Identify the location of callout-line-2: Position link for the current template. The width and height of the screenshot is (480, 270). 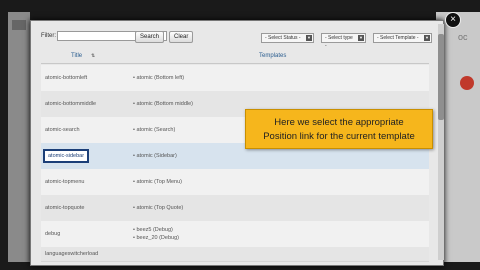
(339, 136).